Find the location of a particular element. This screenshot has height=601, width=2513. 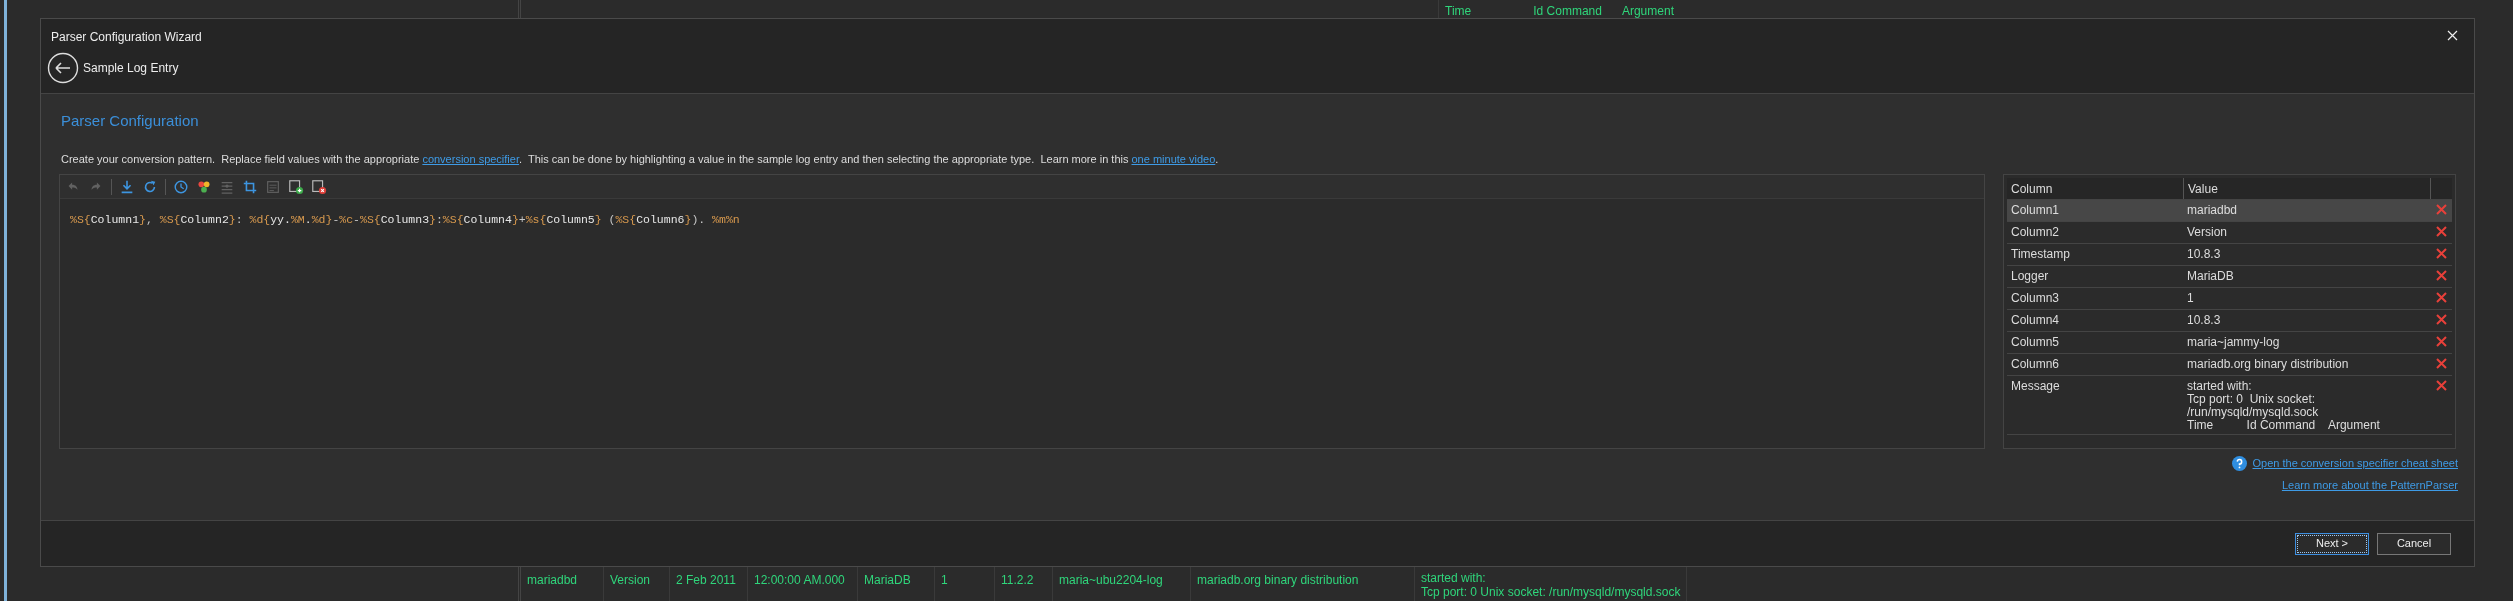

log-cell: 12:00:00 AM.000 is located at coordinates (799, 580).